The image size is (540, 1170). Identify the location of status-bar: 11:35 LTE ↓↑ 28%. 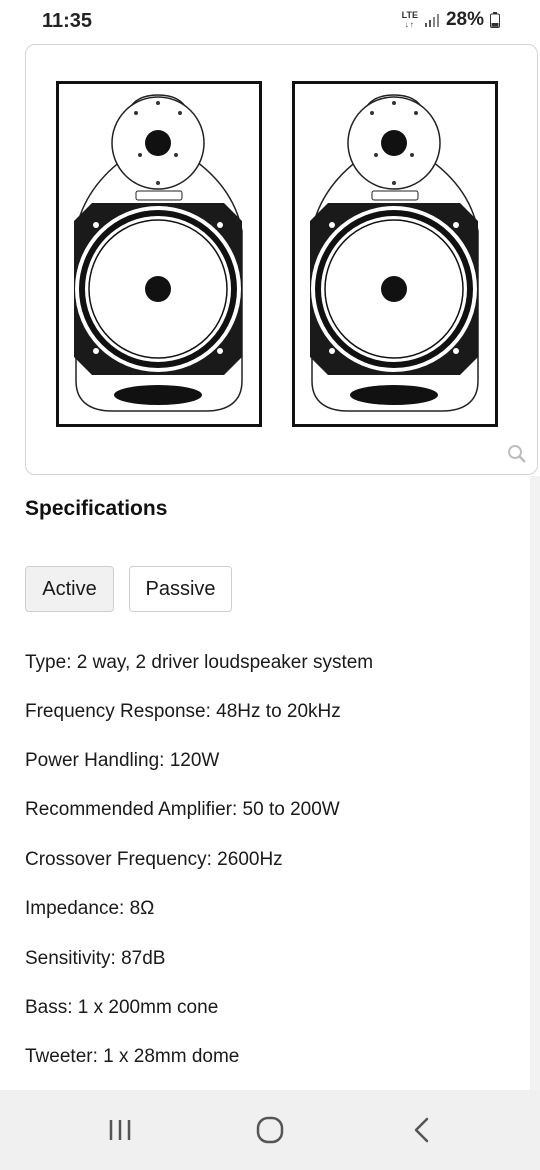
(270, 22).